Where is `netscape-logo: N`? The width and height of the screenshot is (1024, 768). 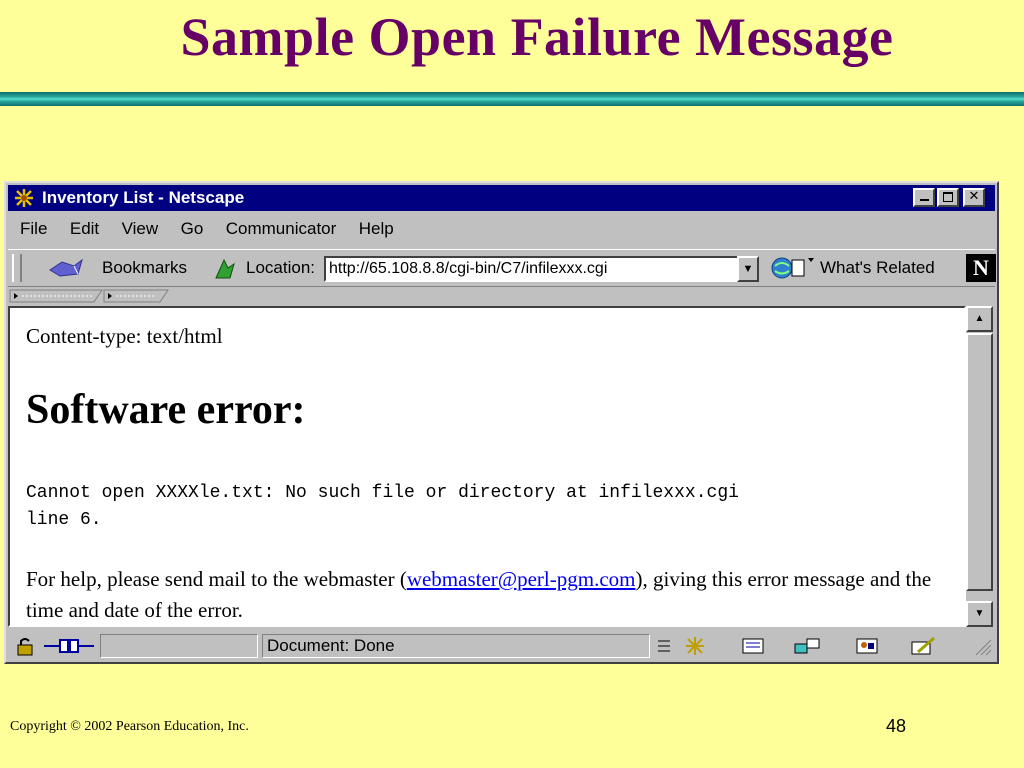
netscape-logo: N is located at coordinates (981, 268).